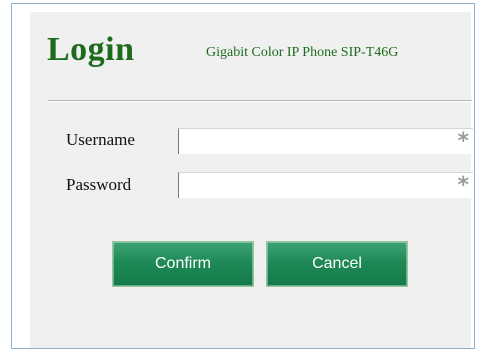 Image resolution: width=485 pixels, height=356 pixels. I want to click on password-input, so click(312, 185).